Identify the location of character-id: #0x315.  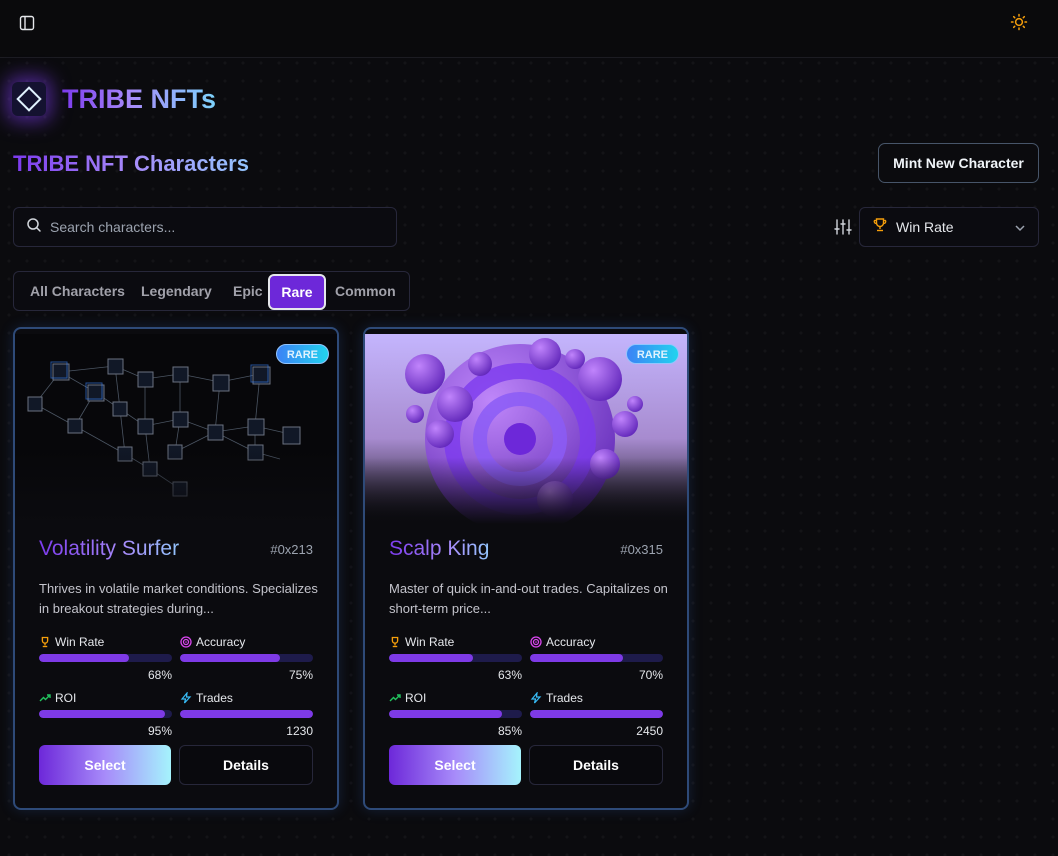
(641, 549).